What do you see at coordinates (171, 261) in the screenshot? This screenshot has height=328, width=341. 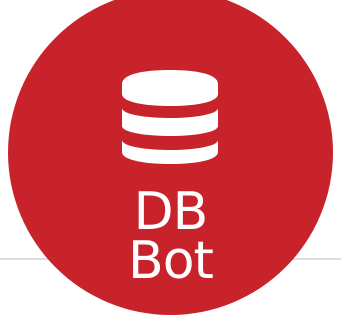 I see `logo-title-line2: Bot` at bounding box center [171, 261].